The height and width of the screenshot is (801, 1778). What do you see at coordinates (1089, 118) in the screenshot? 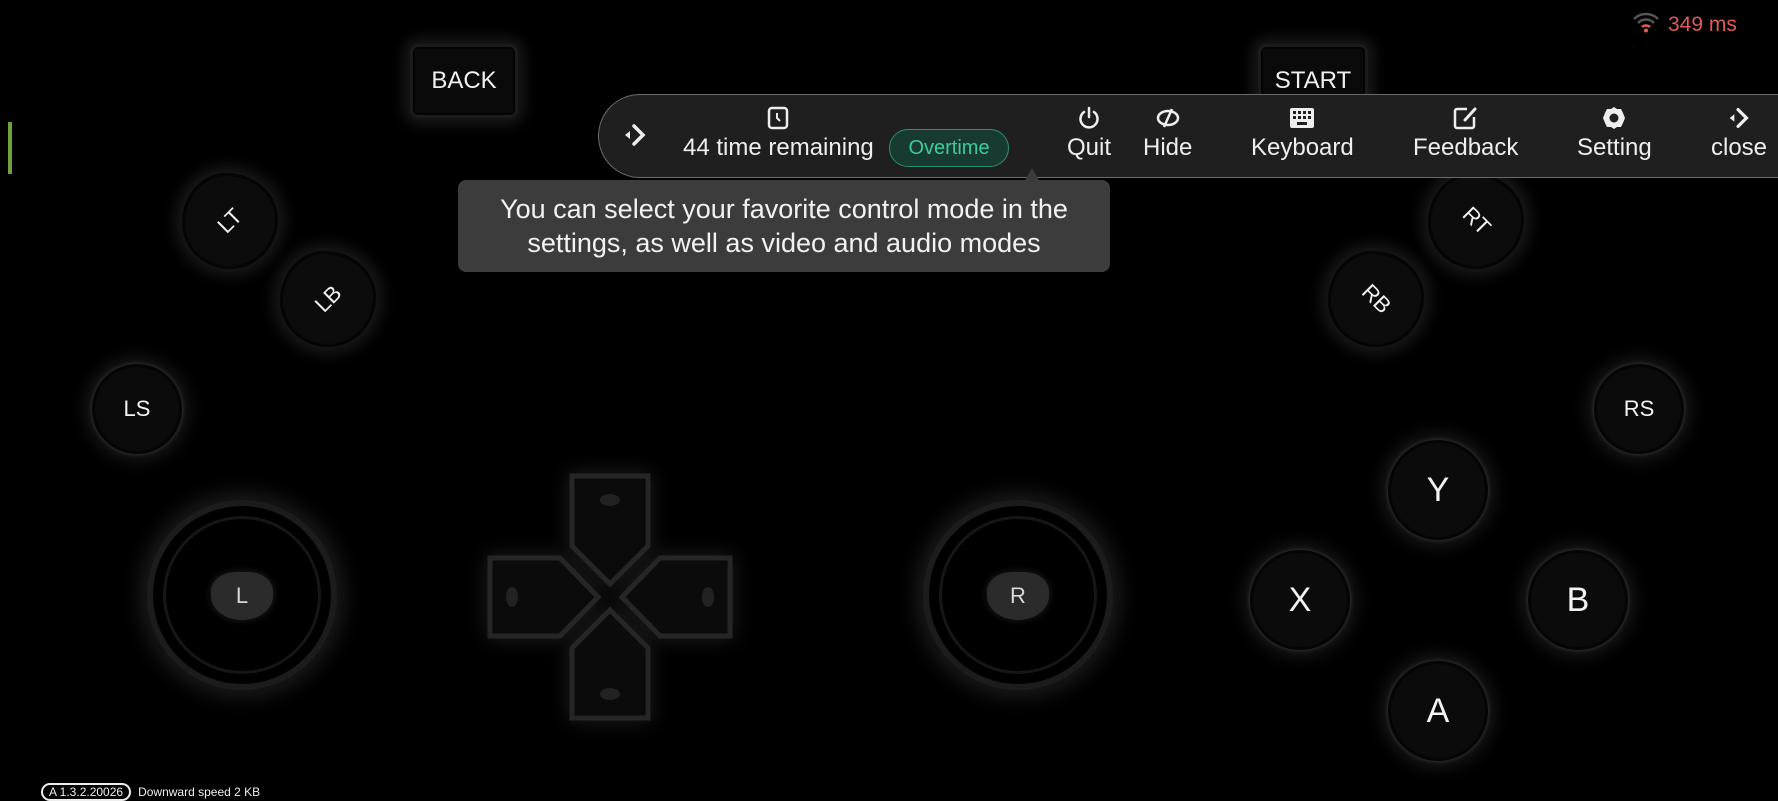
I see `power-icon` at bounding box center [1089, 118].